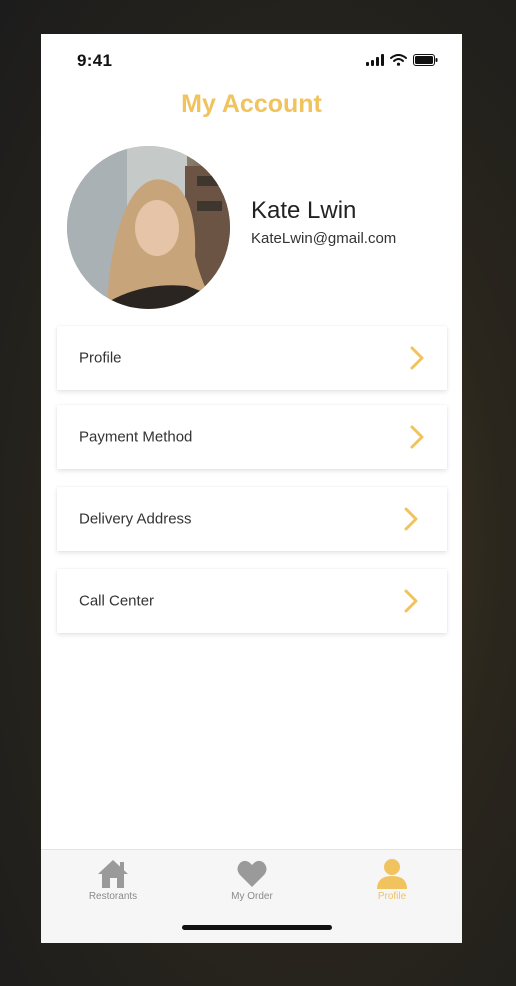  What do you see at coordinates (252, 358) in the screenshot?
I see `menu-item-profile: Profile` at bounding box center [252, 358].